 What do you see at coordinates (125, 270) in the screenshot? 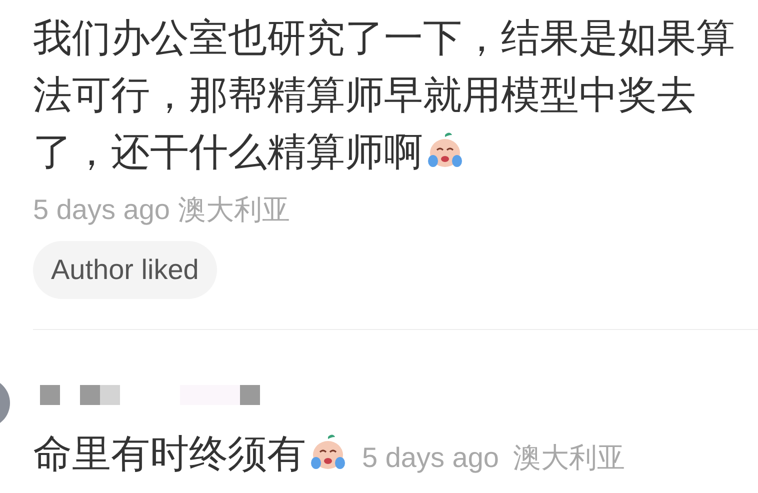
I see `author-liked-badge: Author liked` at bounding box center [125, 270].